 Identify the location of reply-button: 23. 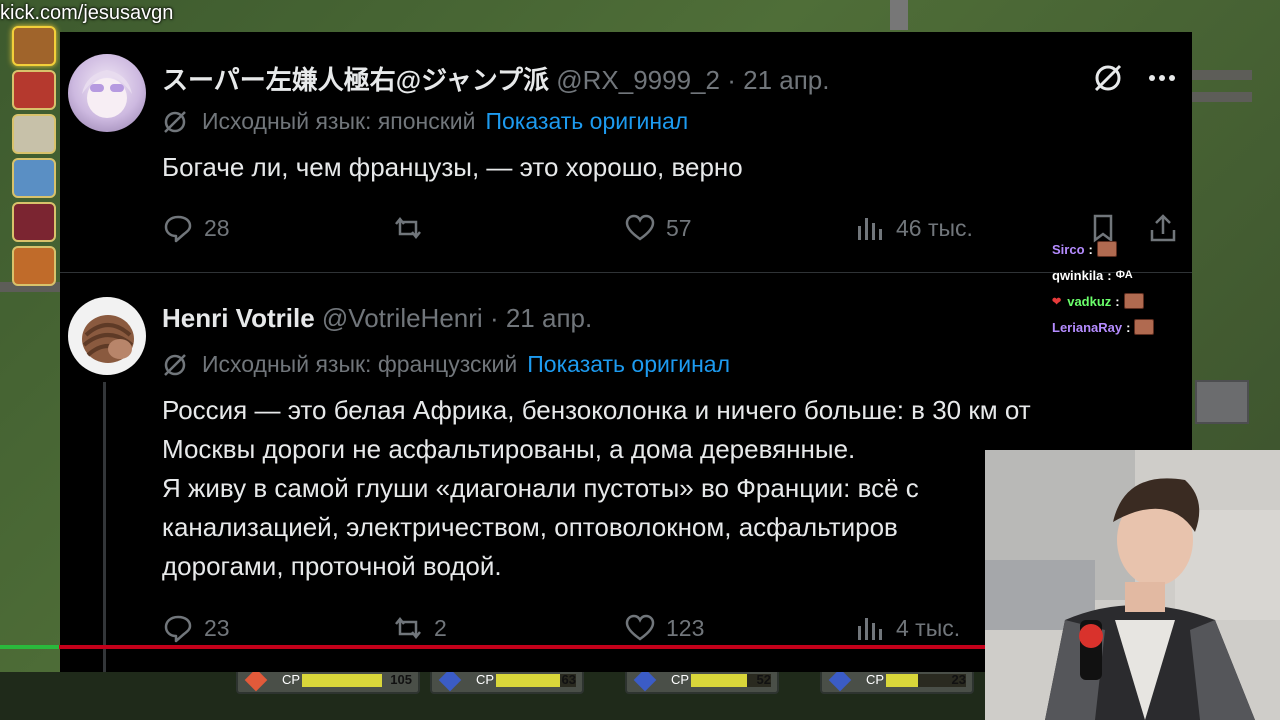
(196, 628).